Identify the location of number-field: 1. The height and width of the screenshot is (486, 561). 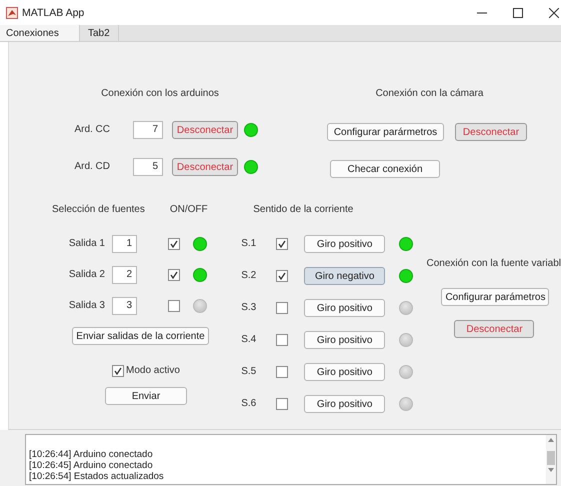
(124, 244).